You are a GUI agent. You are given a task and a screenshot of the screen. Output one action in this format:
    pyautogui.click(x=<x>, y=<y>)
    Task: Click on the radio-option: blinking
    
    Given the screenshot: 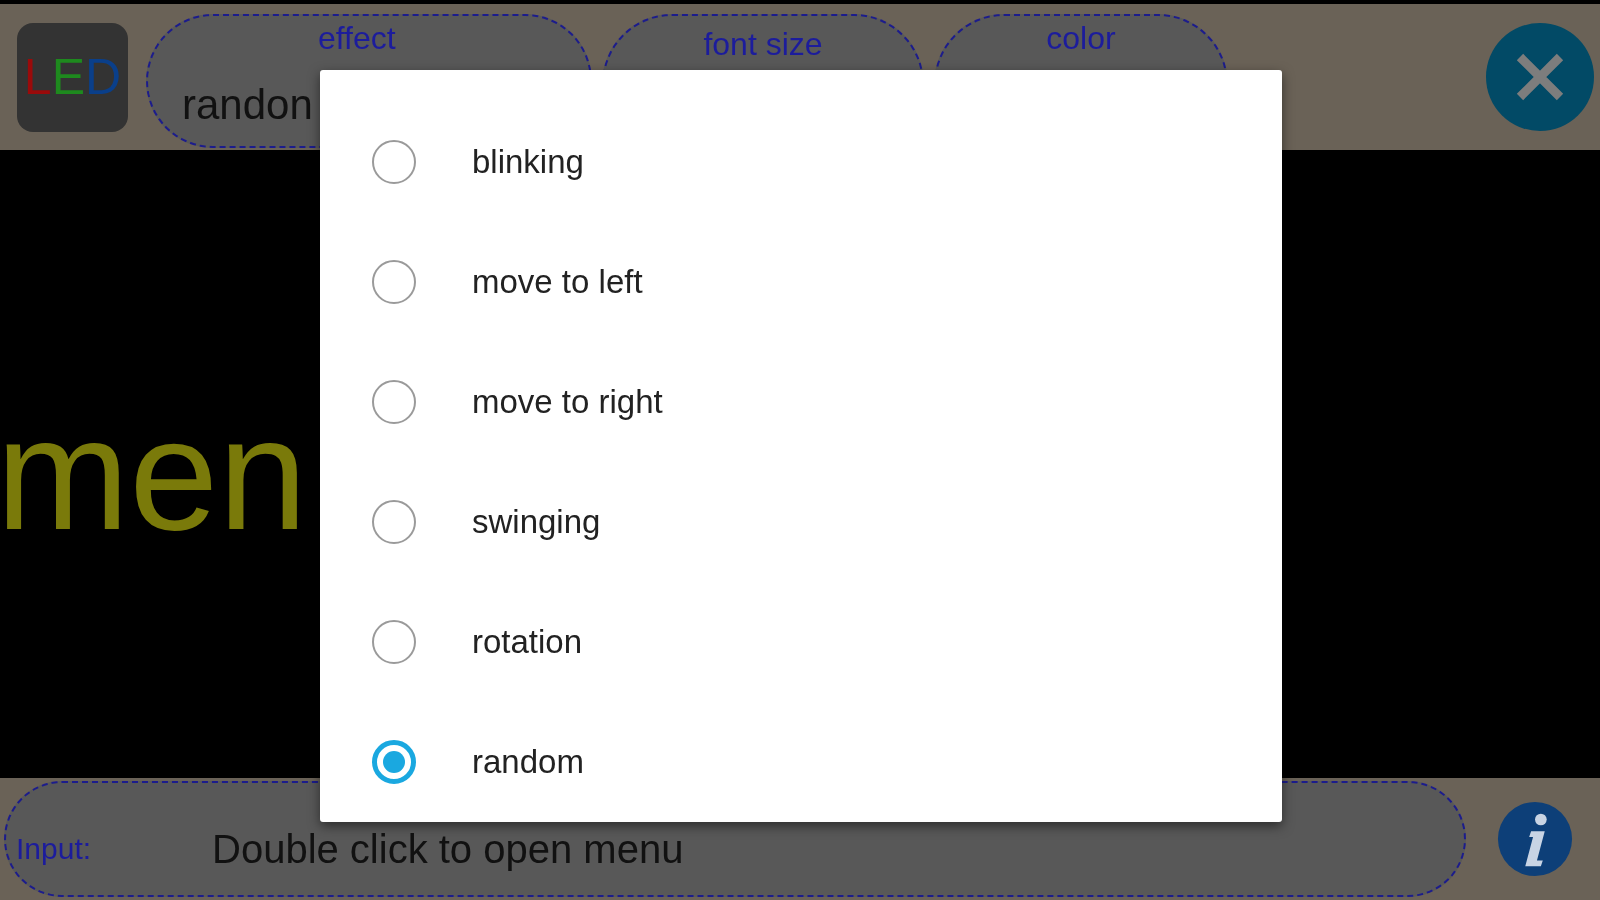 What is the action you would take?
    pyautogui.click(x=478, y=162)
    